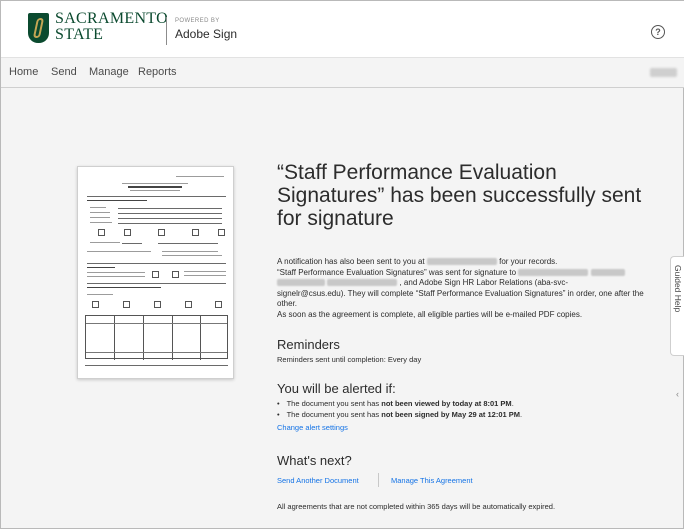 The width and height of the screenshot is (684, 529). I want to click on send-another-document-link: Send Another Document, so click(318, 480).